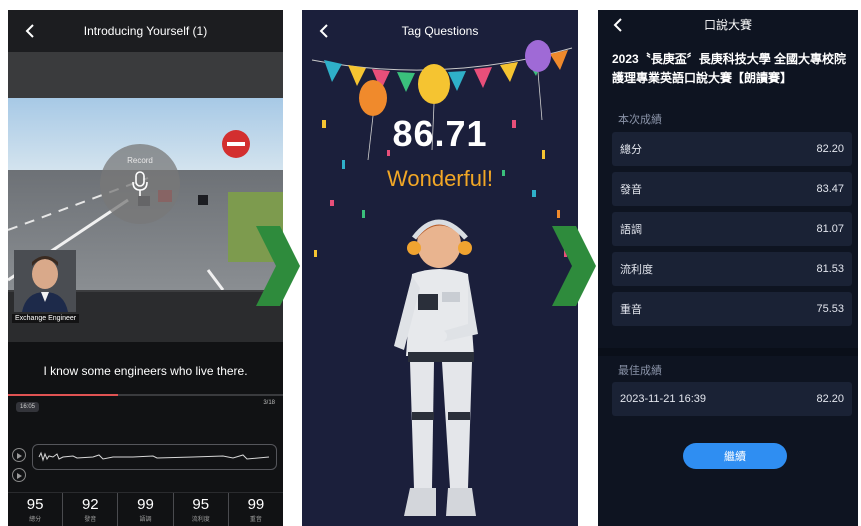  Describe the element at coordinates (46, 318) in the screenshot. I see `speaker-tag: Exchange Engineer` at that location.